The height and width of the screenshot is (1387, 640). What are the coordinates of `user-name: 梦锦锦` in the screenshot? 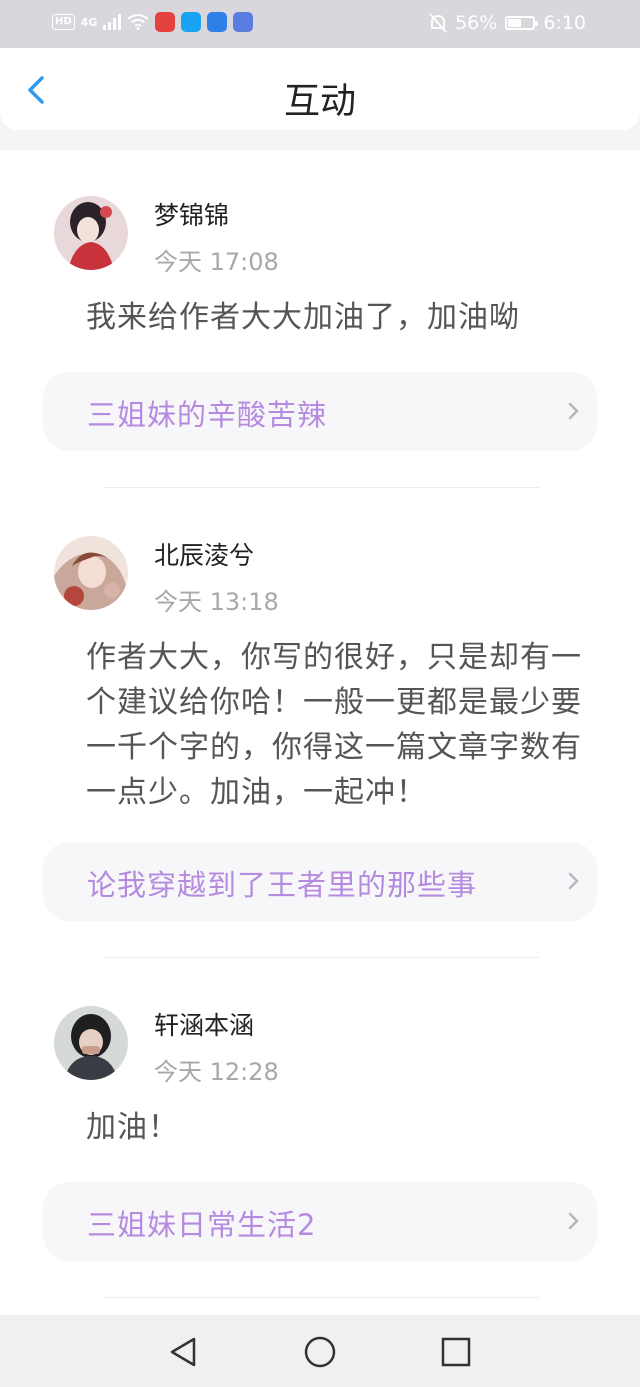 It's located at (191, 214).